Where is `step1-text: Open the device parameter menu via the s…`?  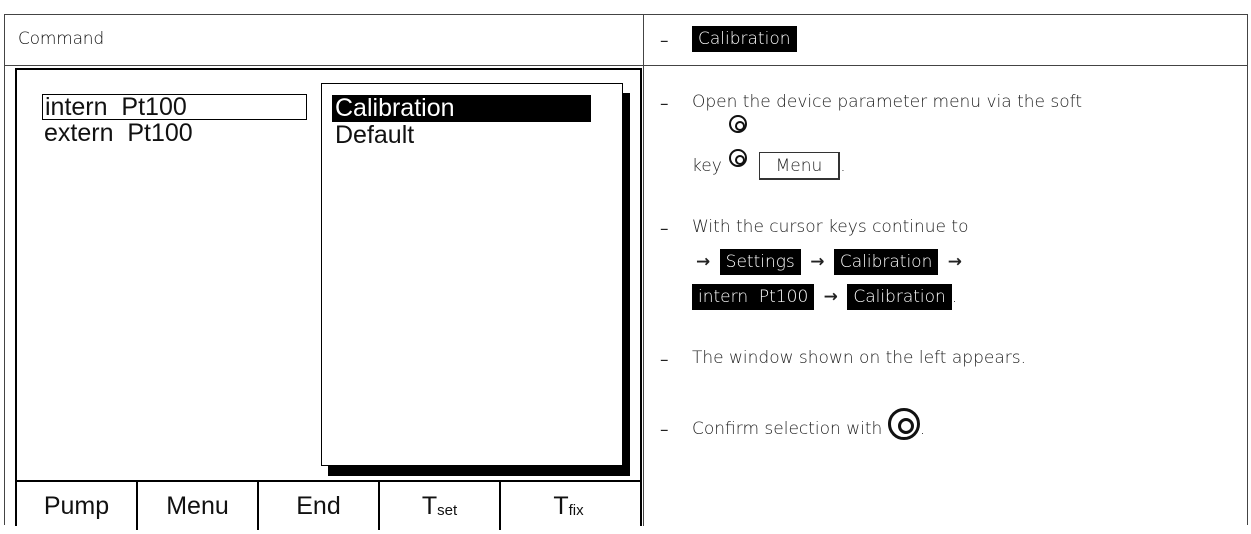
step1-text: Open the device parameter menu via the s… is located at coordinates (887, 102).